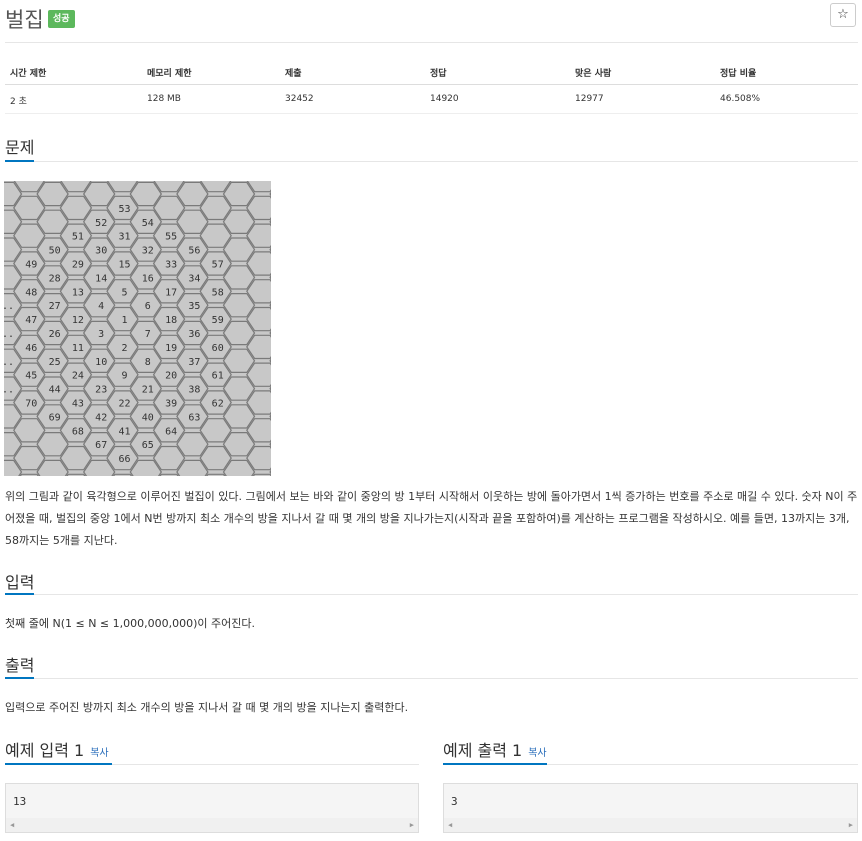 Image resolution: width=862 pixels, height=841 pixels. Describe the element at coordinates (78, 320) in the screenshot. I see `hex-label: 12` at that location.